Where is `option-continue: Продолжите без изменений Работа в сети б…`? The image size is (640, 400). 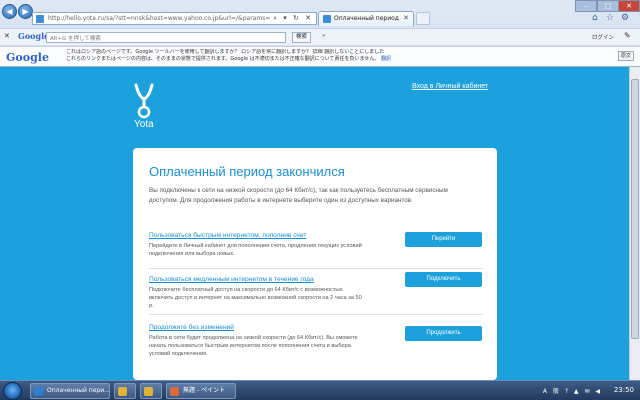 option-continue: Продолжите без изменений Работа в сети б… is located at coordinates (317, 345).